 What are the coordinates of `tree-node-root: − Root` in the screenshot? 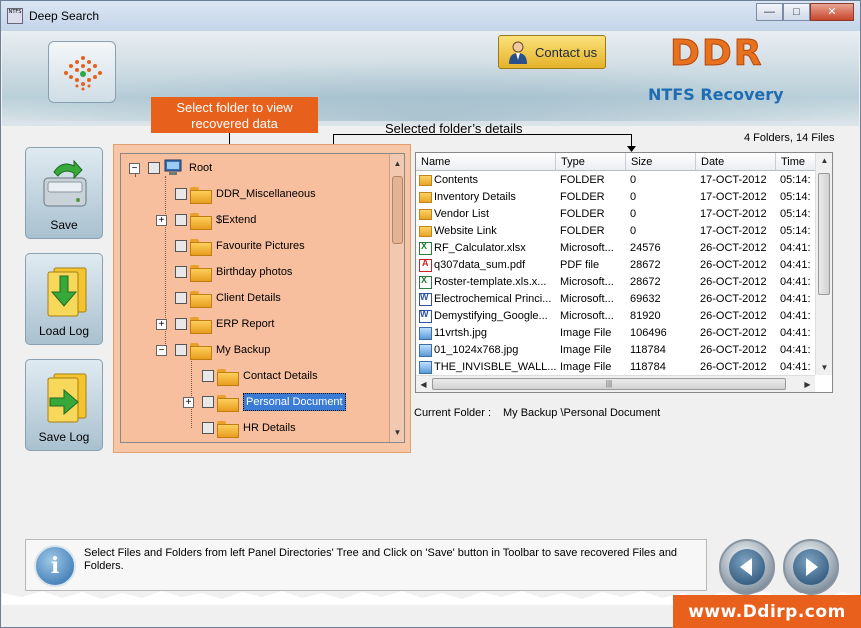 It's located at (170, 168).